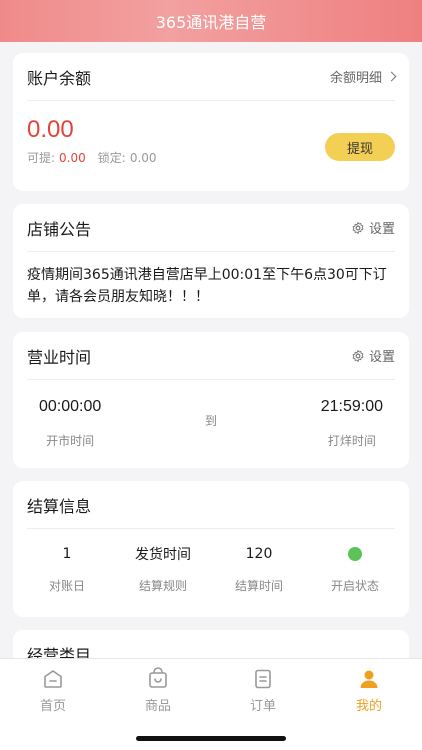  What do you see at coordinates (111, 158) in the screenshot?
I see `locked-label: 锁定:` at bounding box center [111, 158].